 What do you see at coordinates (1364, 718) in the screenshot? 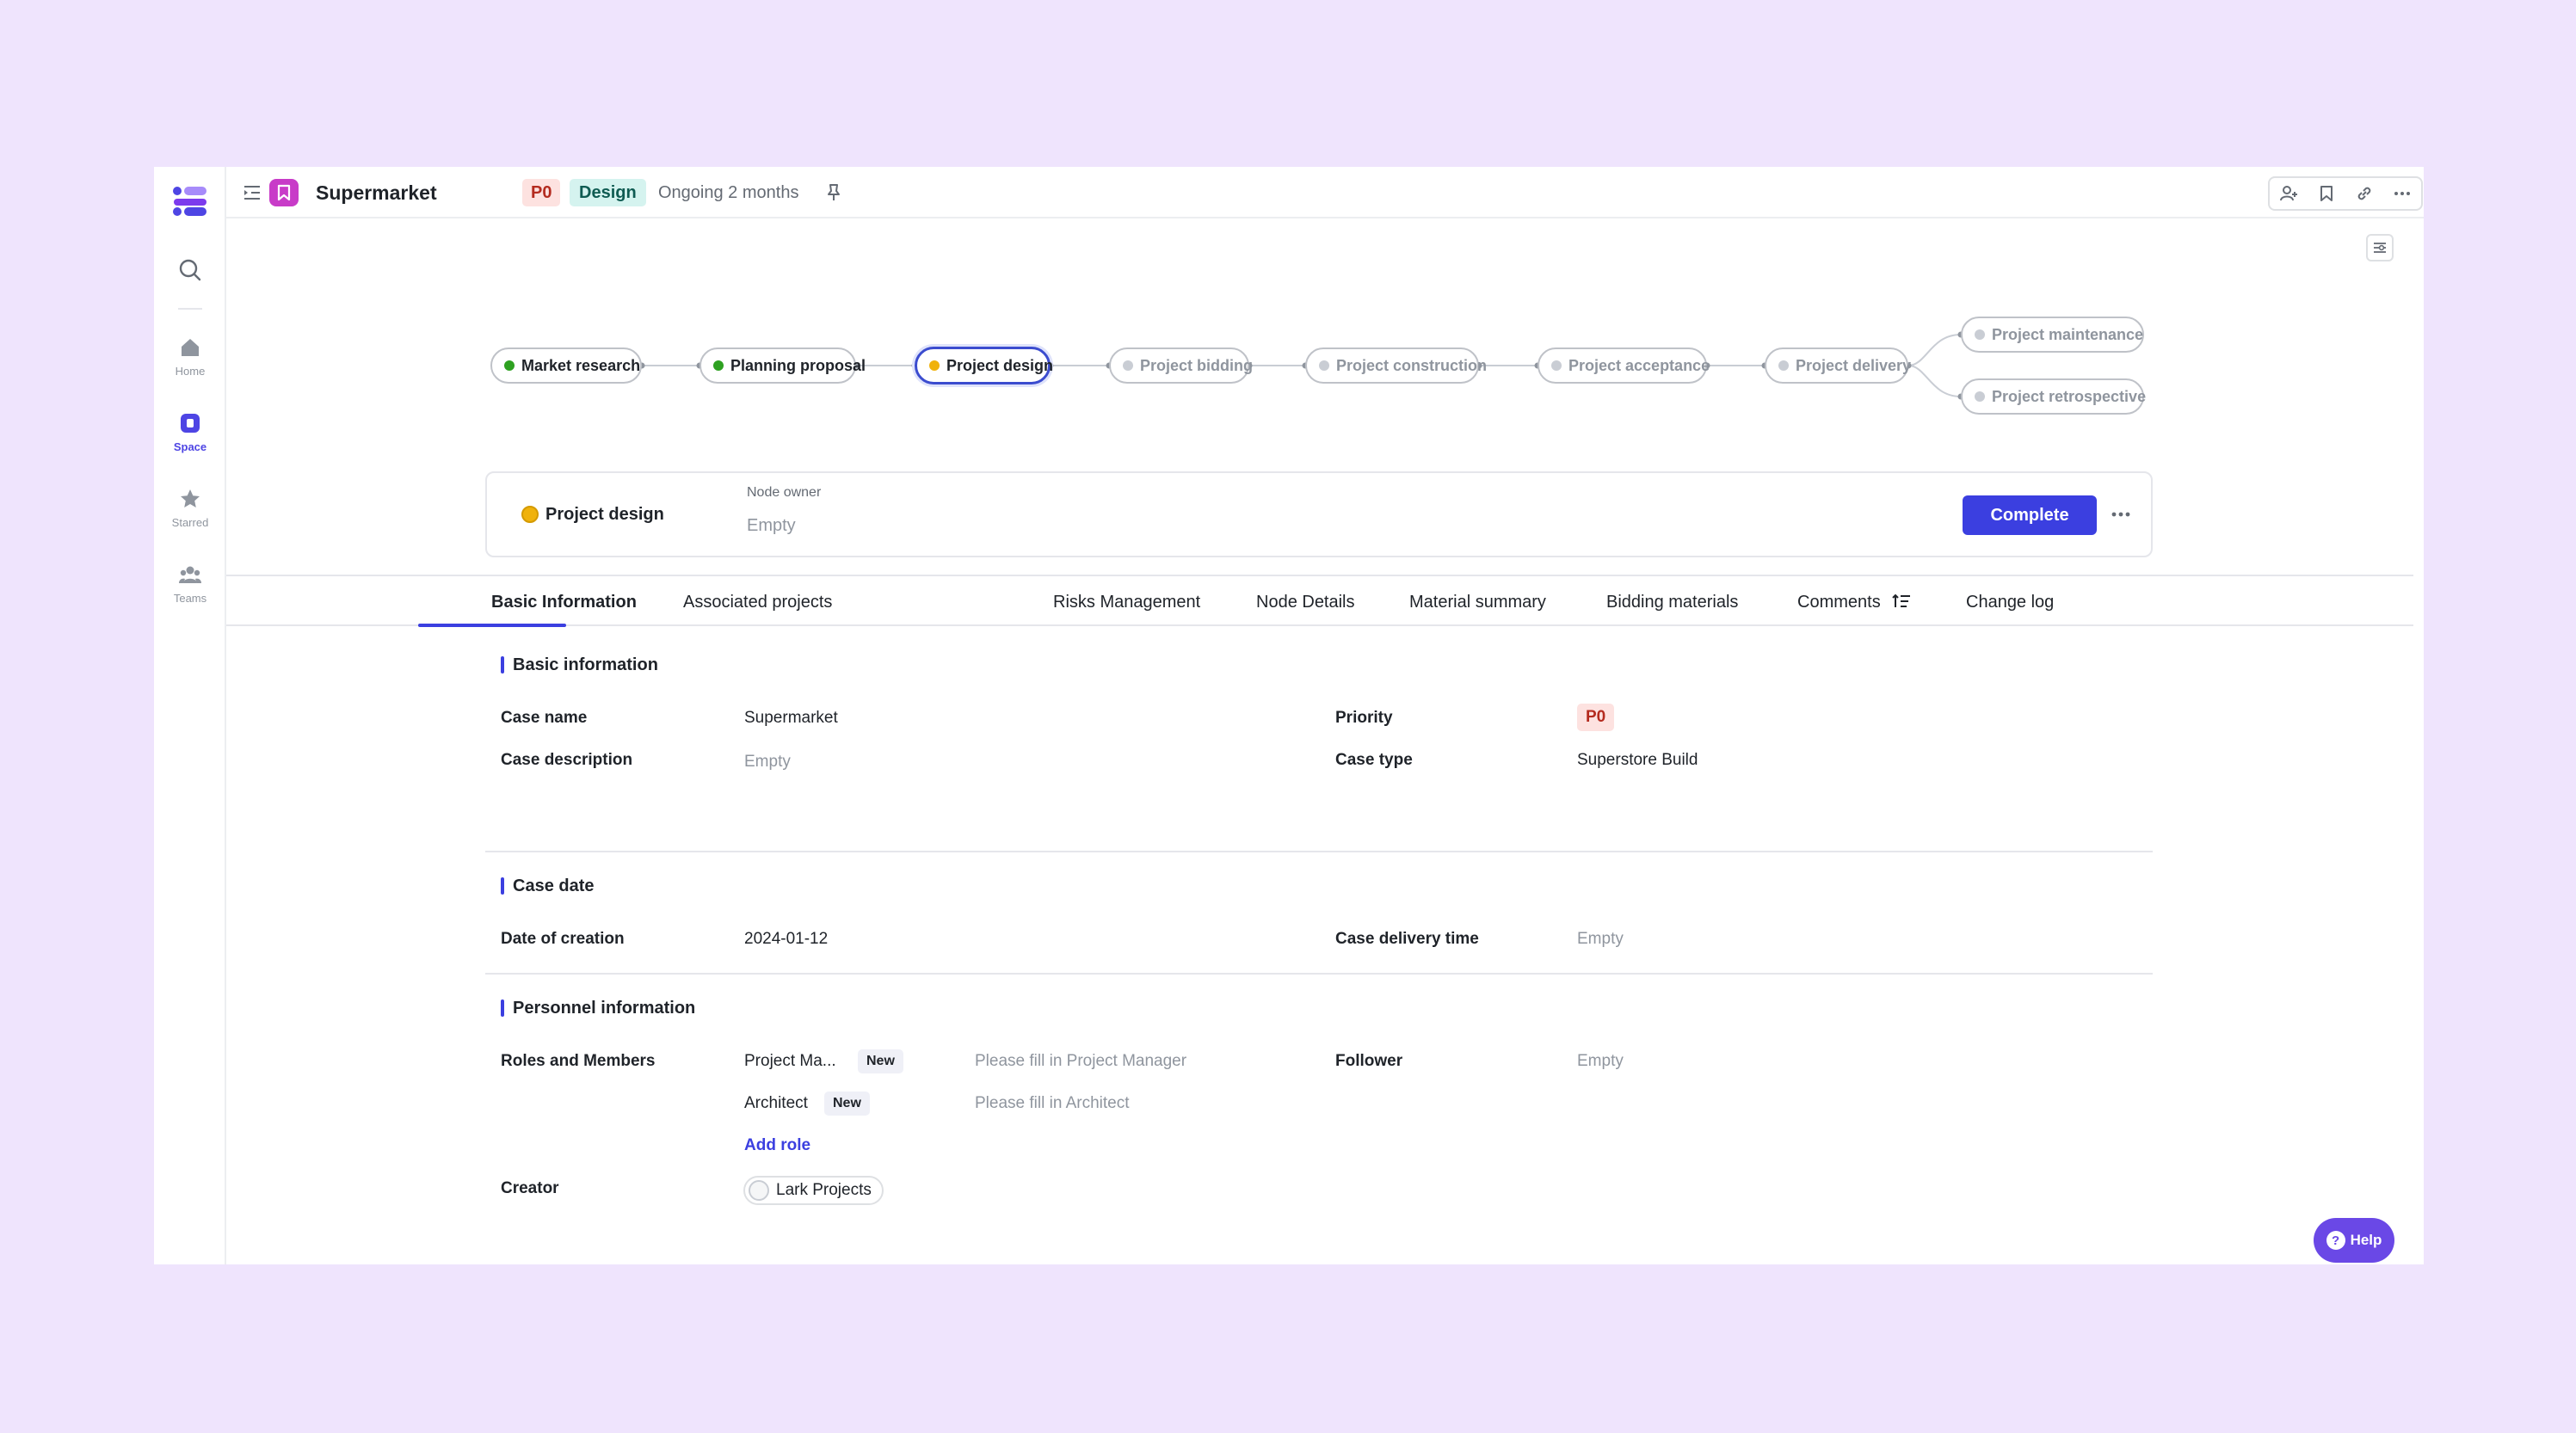
I see `priority-label: Priority` at bounding box center [1364, 718].